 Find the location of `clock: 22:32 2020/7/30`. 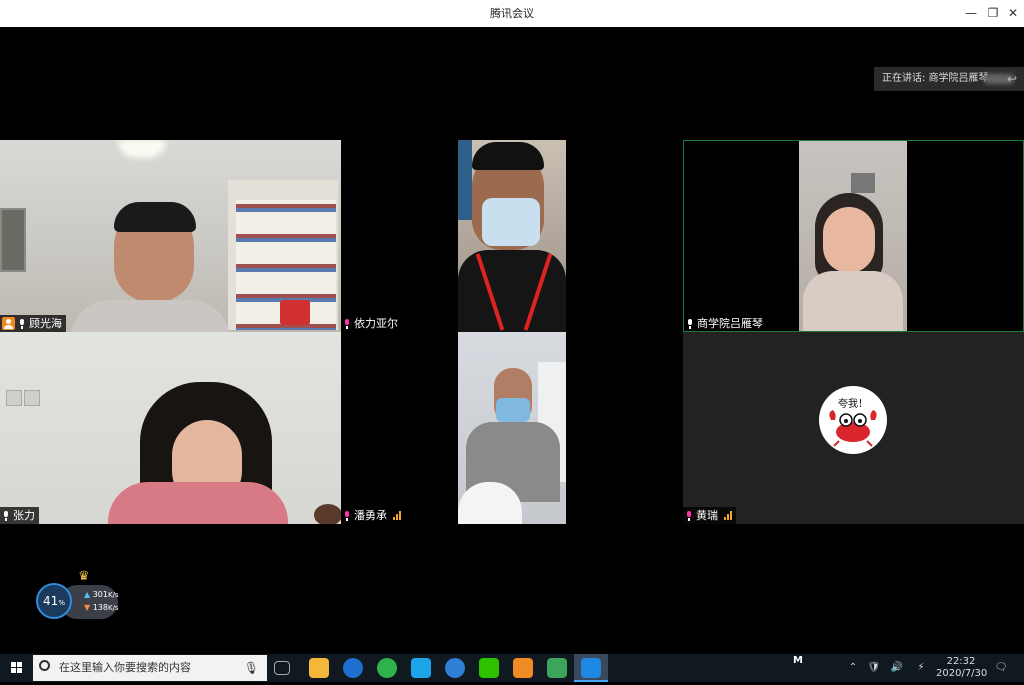

clock: 22:32 2020/7/30 is located at coordinates (962, 668).